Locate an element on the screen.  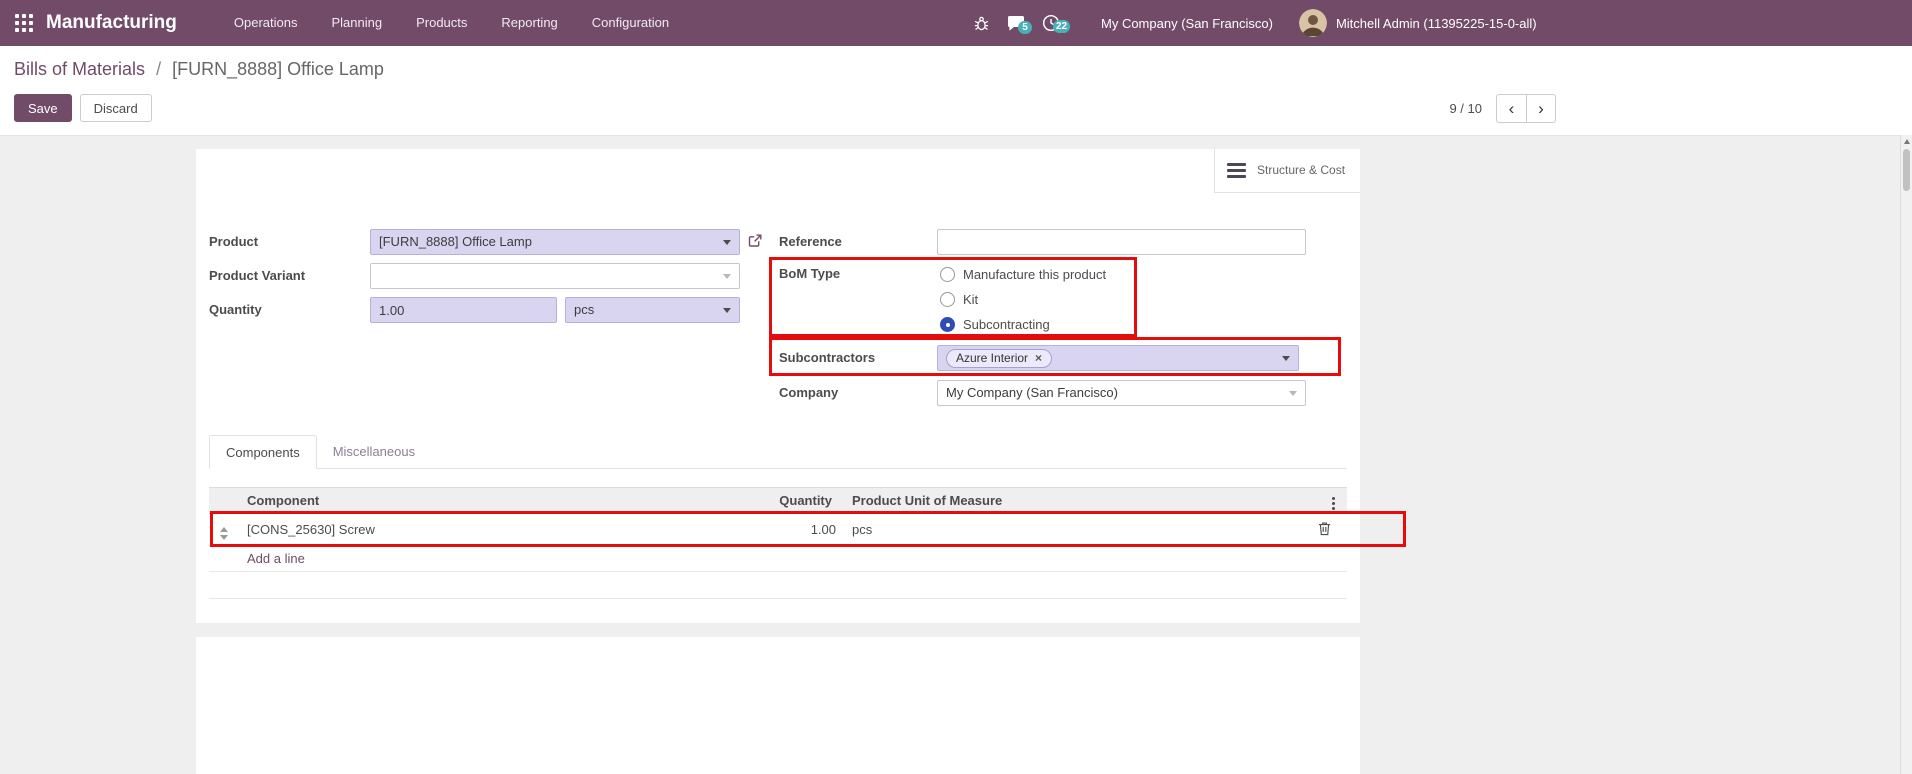
quantity-cell: 1.00 is located at coordinates (725, 529).